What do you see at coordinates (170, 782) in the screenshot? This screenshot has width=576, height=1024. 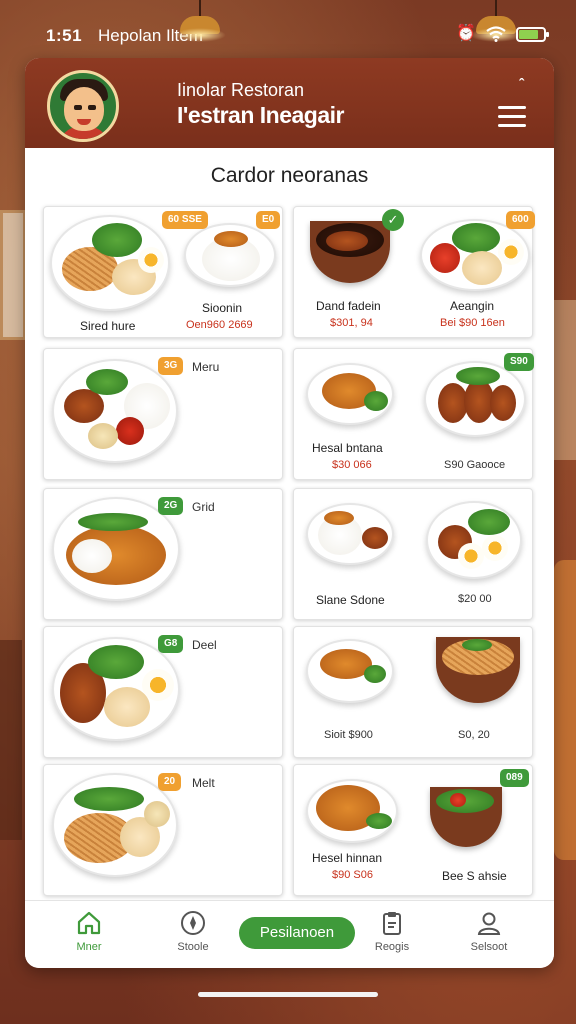 I see `dish-badge: 20` at bounding box center [170, 782].